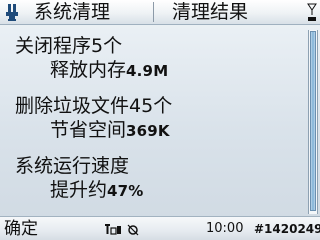 This screenshot has height=240, width=320. Describe the element at coordinates (160, 12) in the screenshot. I see `title-bar: 系统清理 清理结果` at that location.